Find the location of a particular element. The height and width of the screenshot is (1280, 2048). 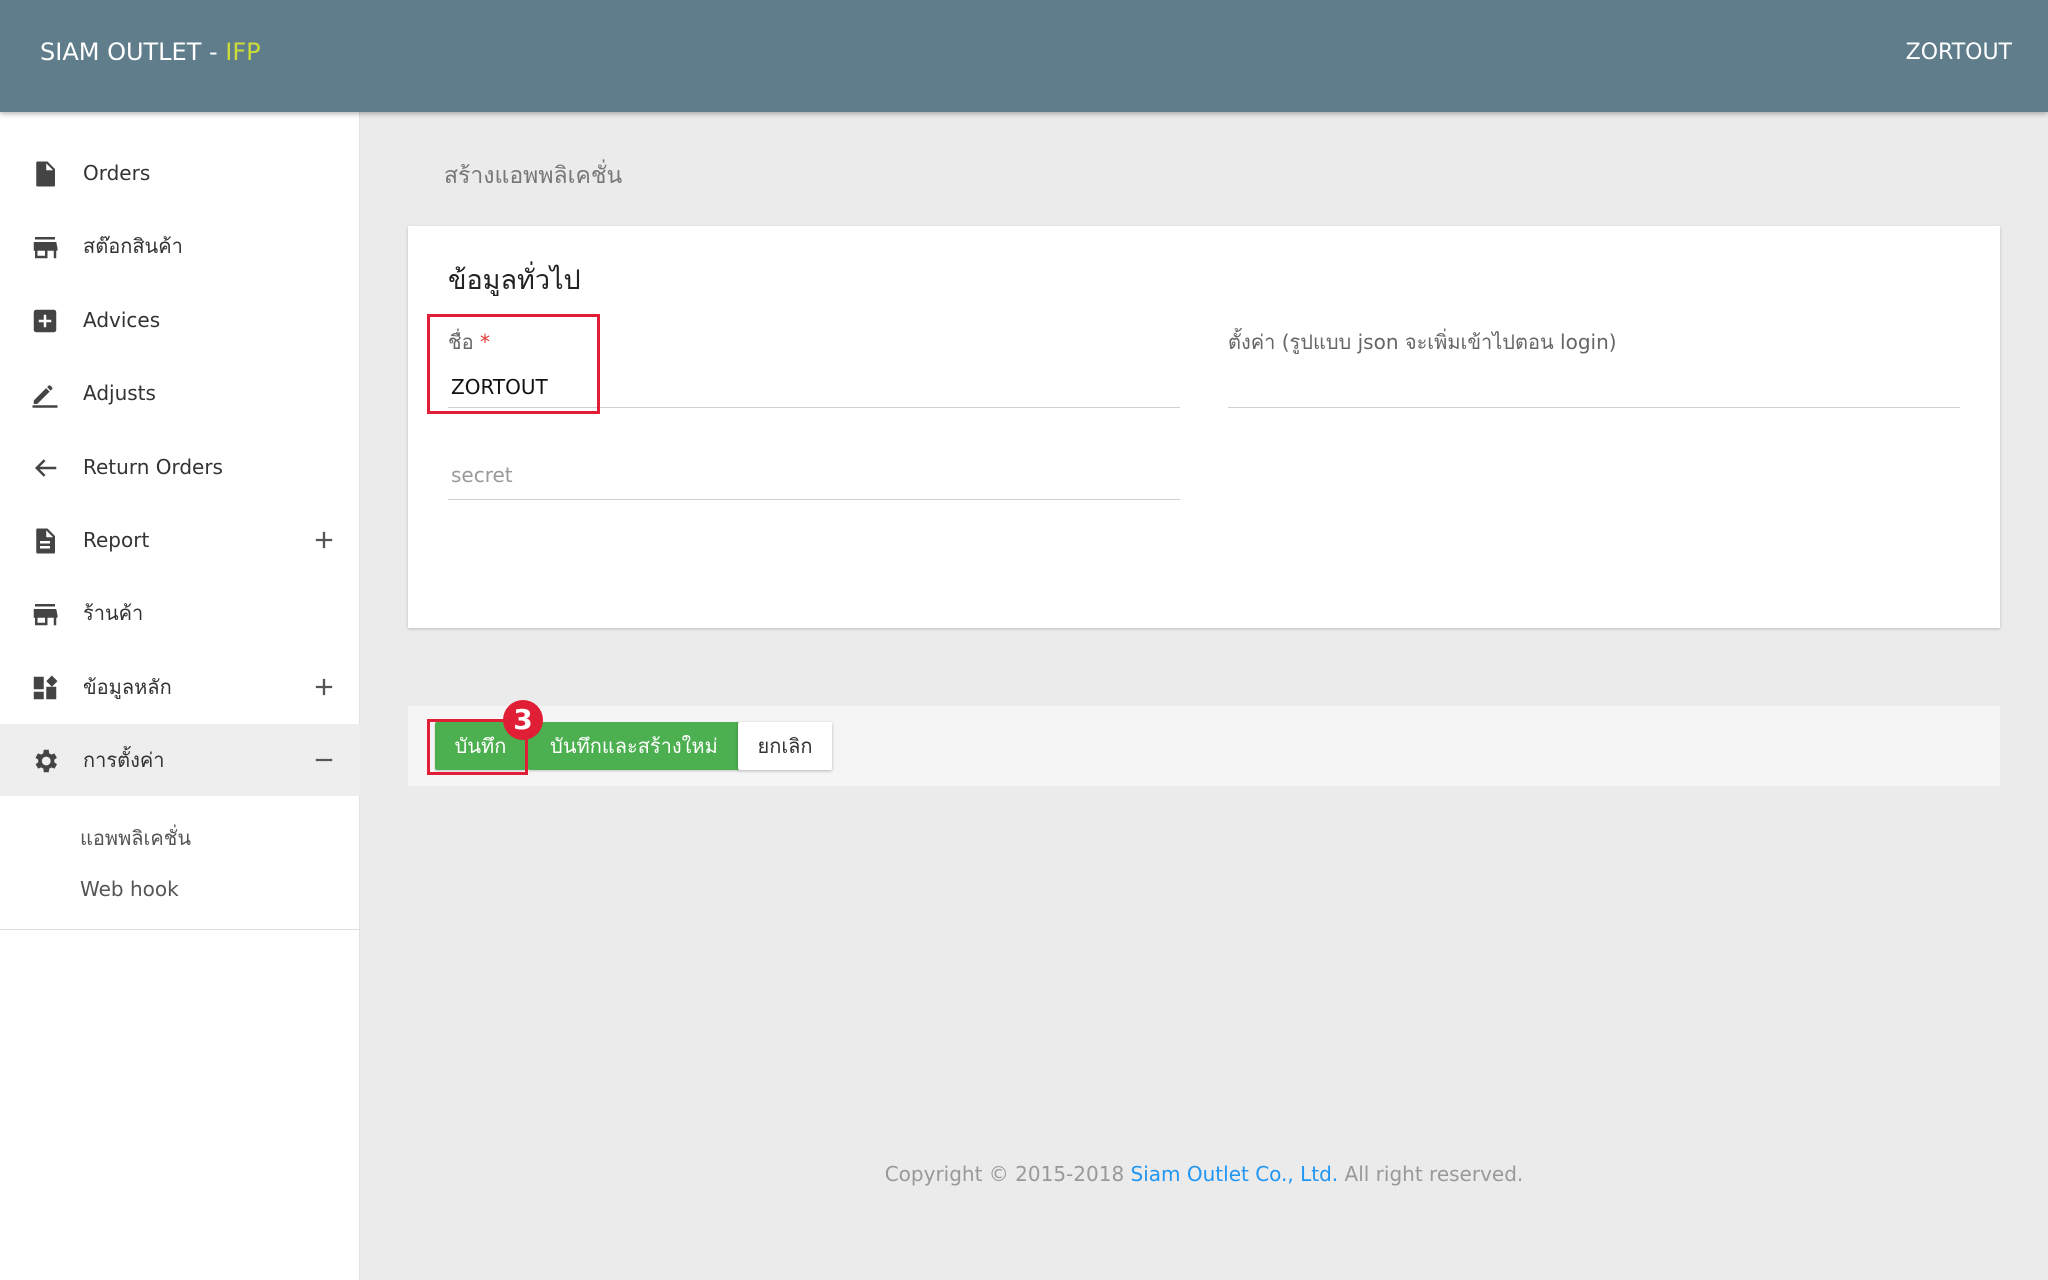

footer-copyright: Copyright © 2015-2018 is located at coordinates (1007, 1174).